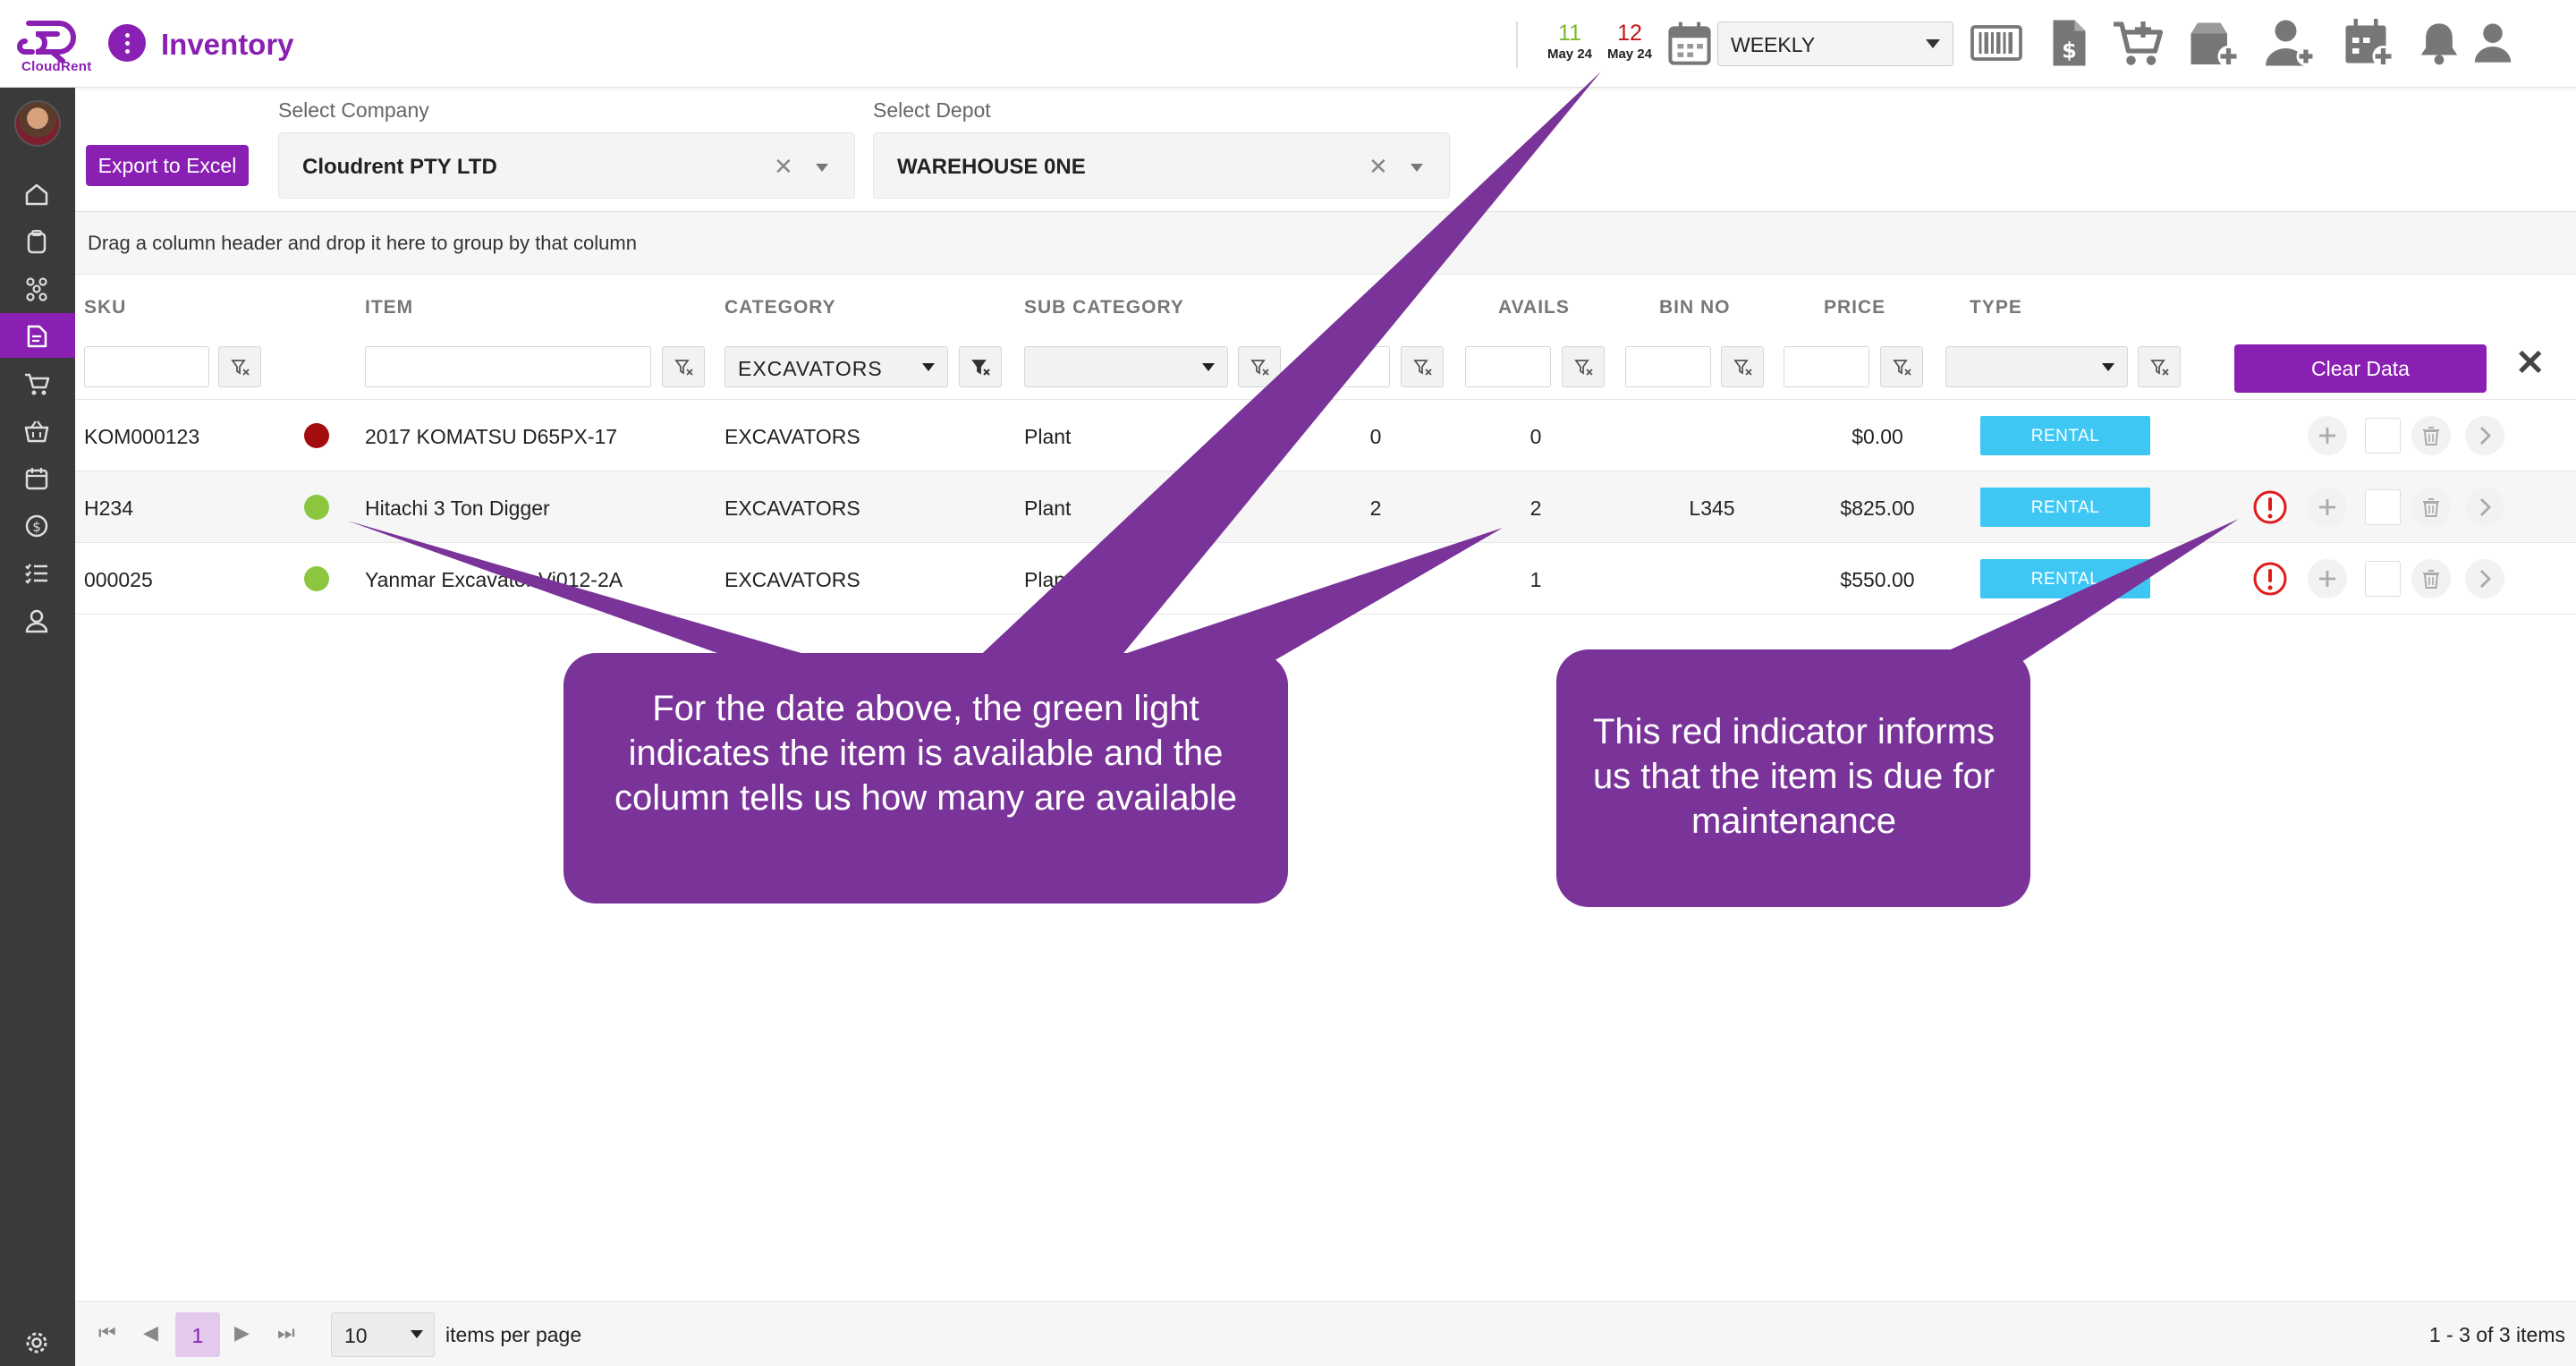  I want to click on bell-icon, so click(2439, 43).